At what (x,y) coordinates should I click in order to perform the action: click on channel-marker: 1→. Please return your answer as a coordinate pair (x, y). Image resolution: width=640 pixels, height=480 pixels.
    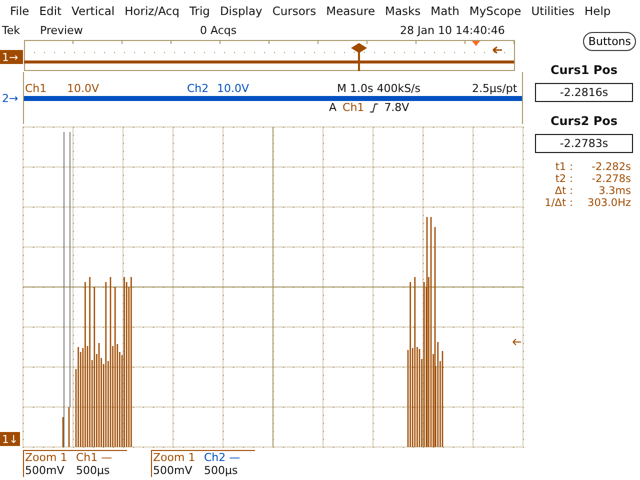
    Looking at the image, I should click on (11, 57).